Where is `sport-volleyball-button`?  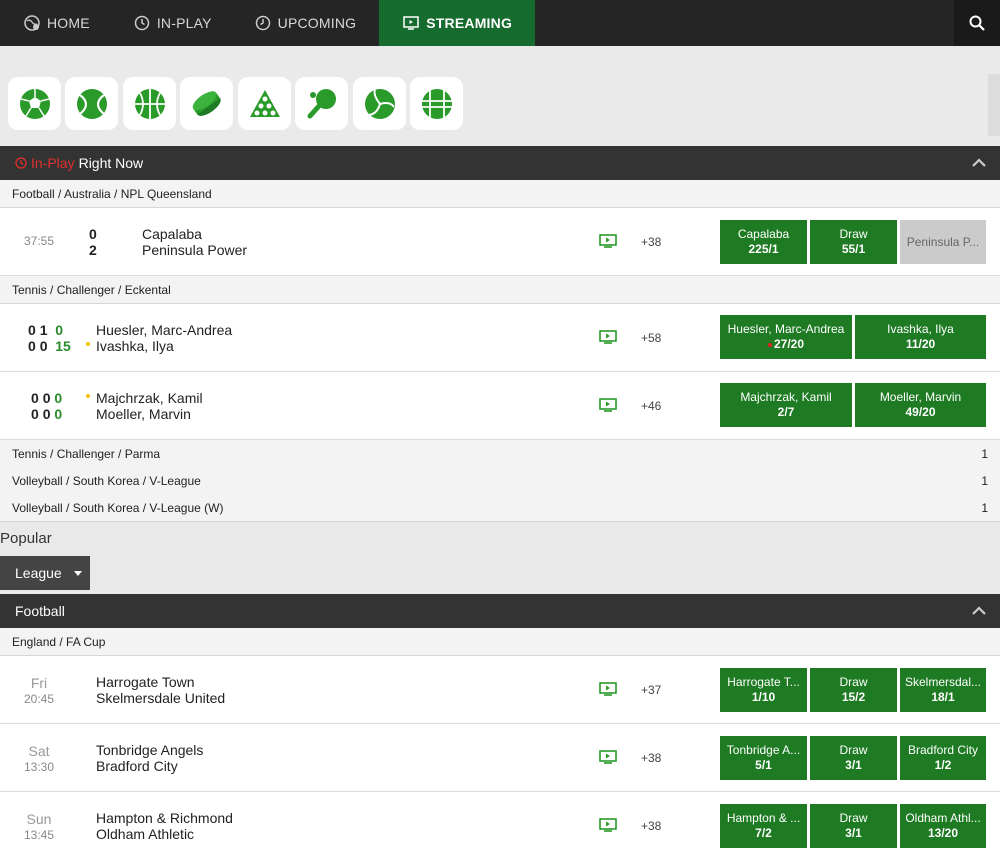 sport-volleyball-button is located at coordinates (379, 103).